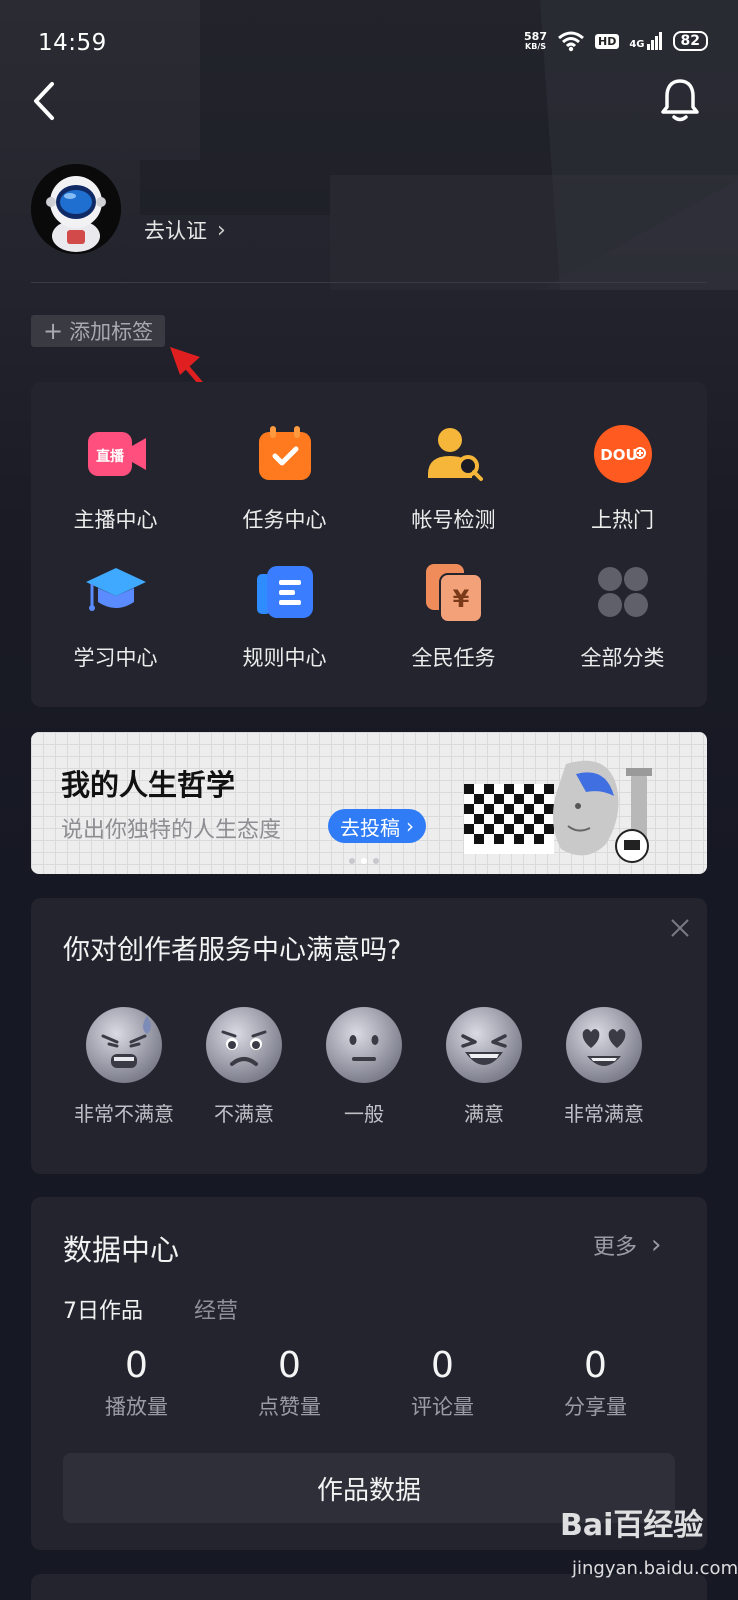  I want to click on tool-go-hot: DOU 上热门, so click(622, 478).